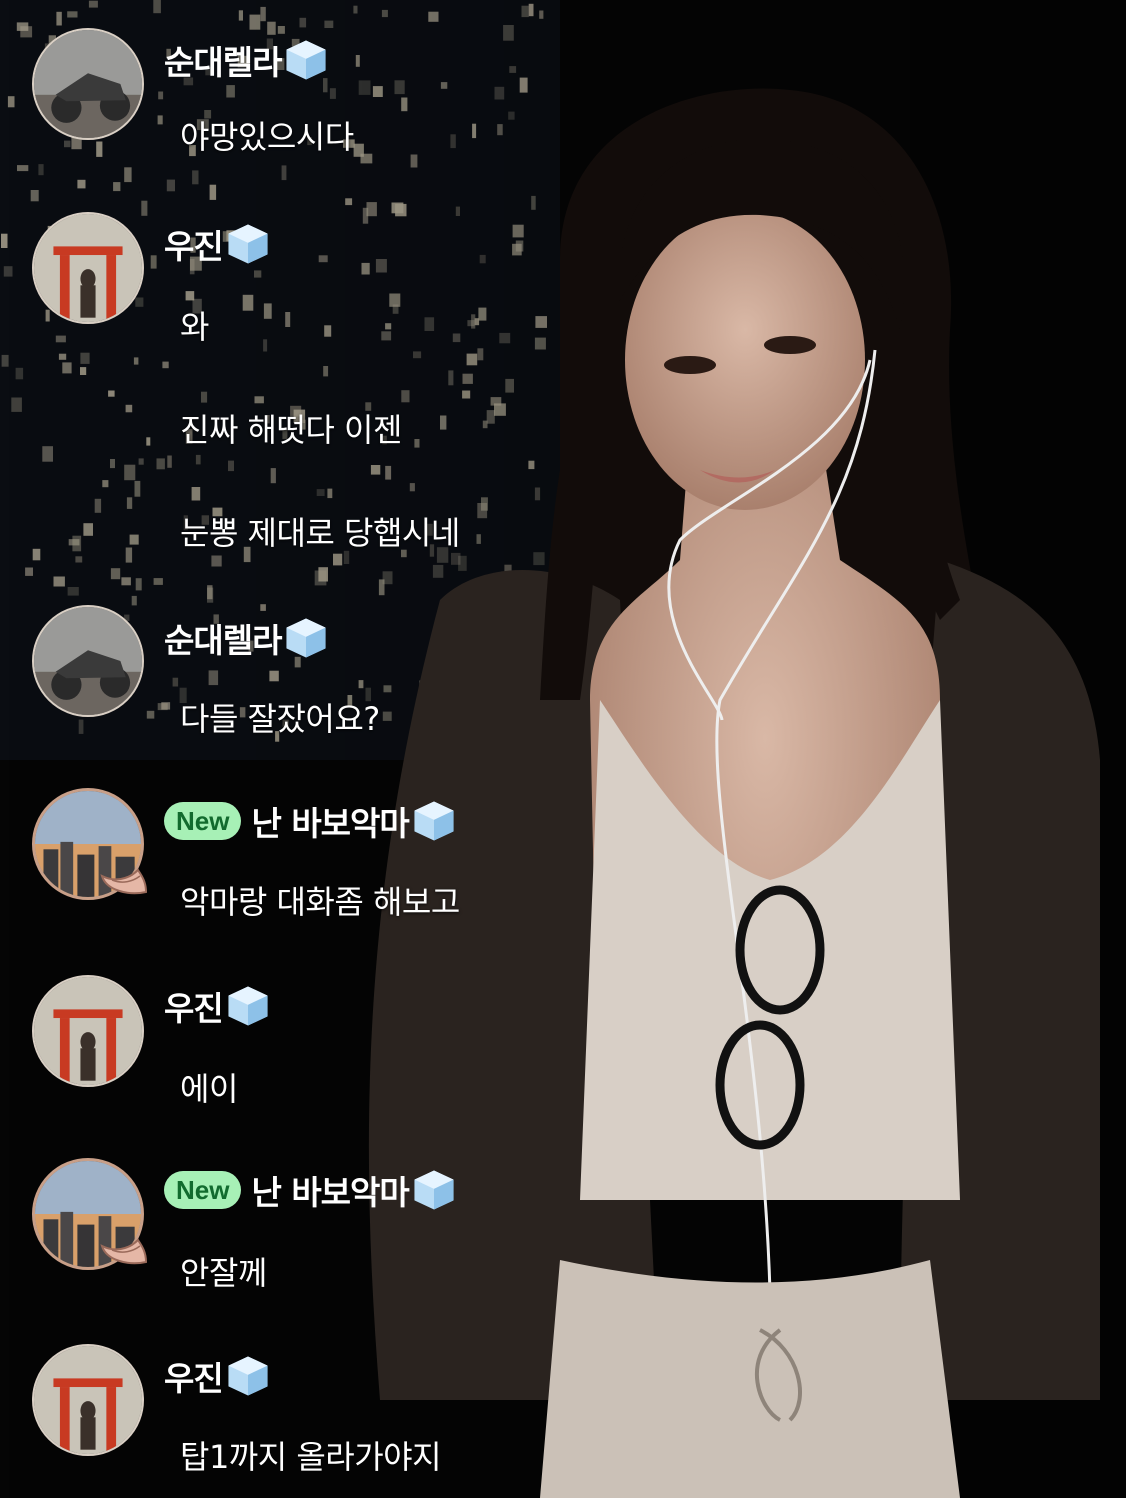 The image size is (1126, 1498). Describe the element at coordinates (320, 533) in the screenshot. I see `message-text: 눈뽕 제대로 당햅시네` at that location.